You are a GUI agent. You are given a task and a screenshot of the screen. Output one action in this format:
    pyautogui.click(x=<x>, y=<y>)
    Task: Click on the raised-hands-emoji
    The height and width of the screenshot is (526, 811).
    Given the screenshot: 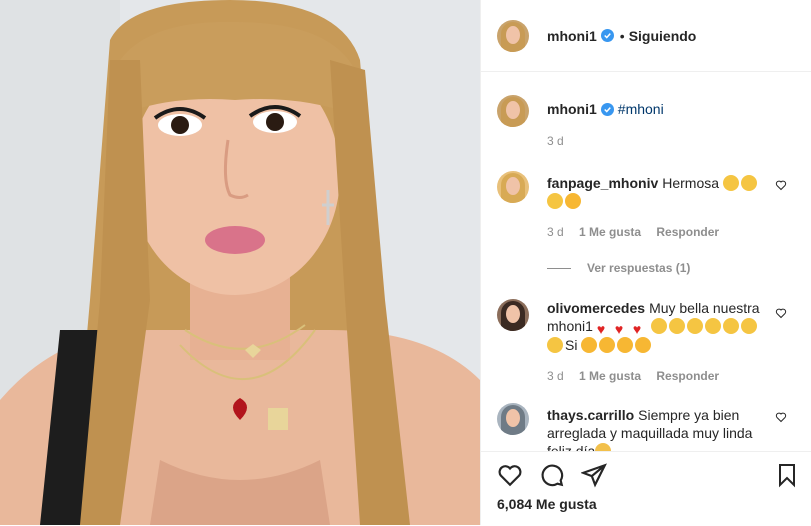 What is the action you would take?
    pyautogui.click(x=603, y=447)
    